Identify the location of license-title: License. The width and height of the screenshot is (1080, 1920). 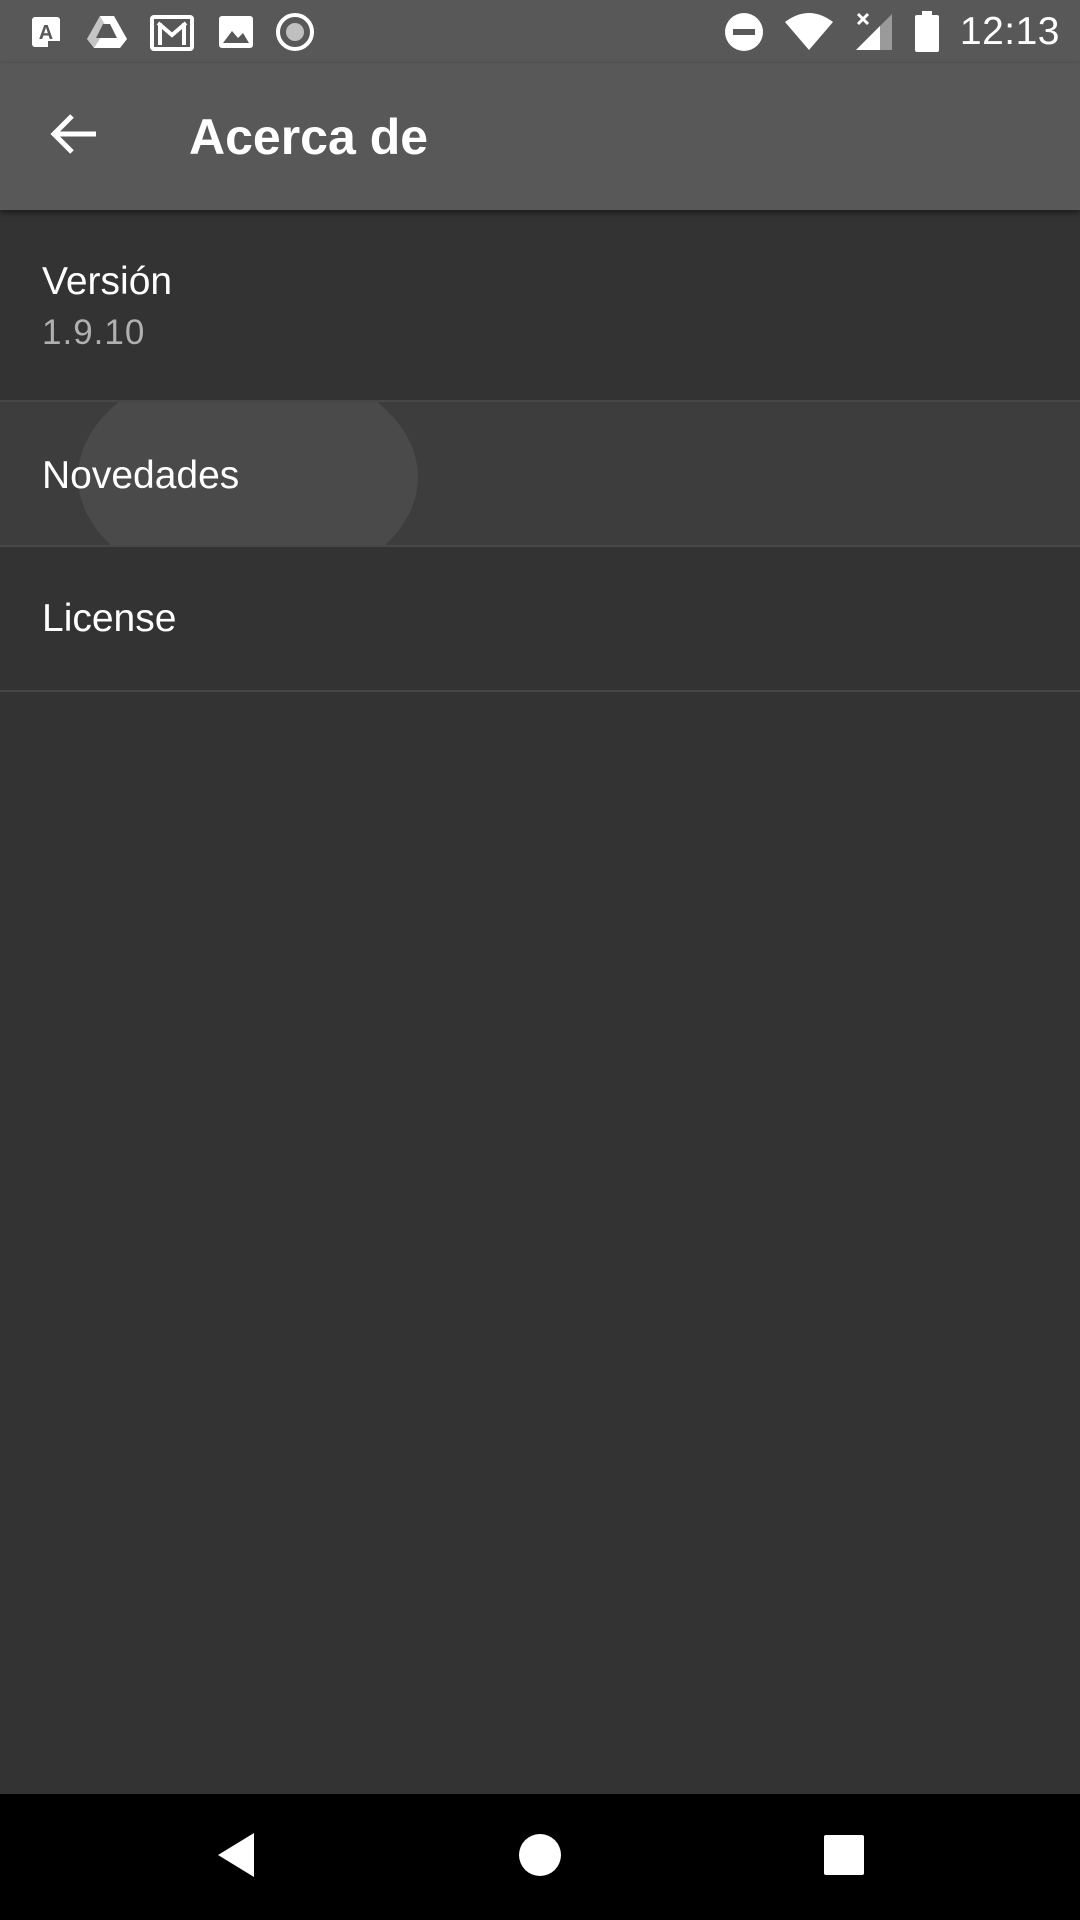
(109, 618).